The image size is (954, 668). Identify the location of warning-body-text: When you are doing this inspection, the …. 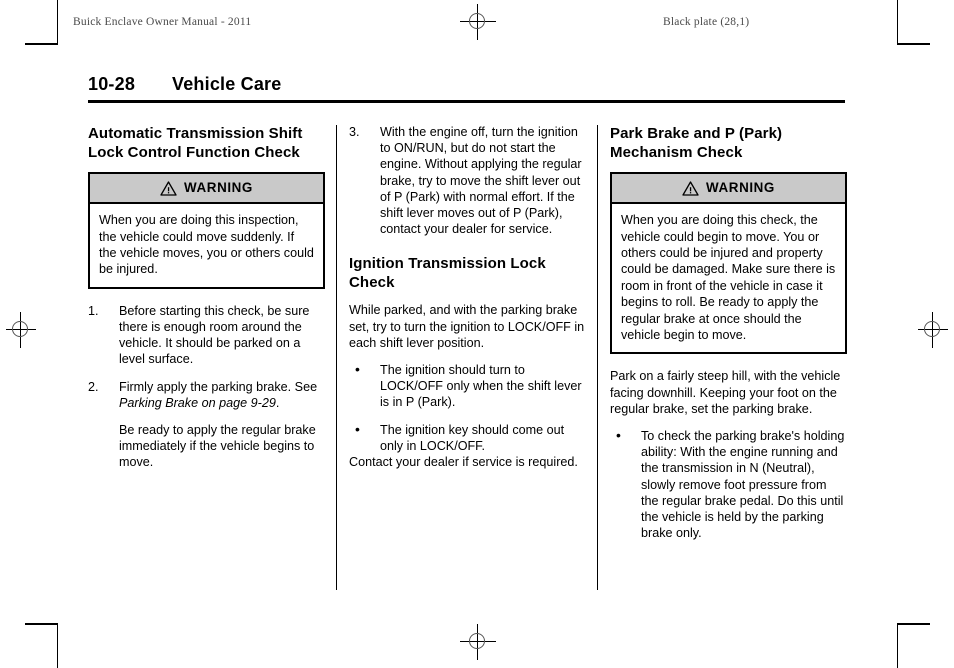
(206, 245).